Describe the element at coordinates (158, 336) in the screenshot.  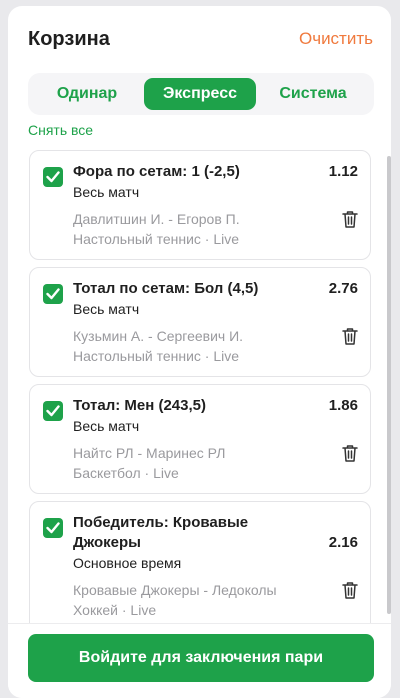
I see `bet-event: Кузьмин А. - Сергеевич И.` at that location.